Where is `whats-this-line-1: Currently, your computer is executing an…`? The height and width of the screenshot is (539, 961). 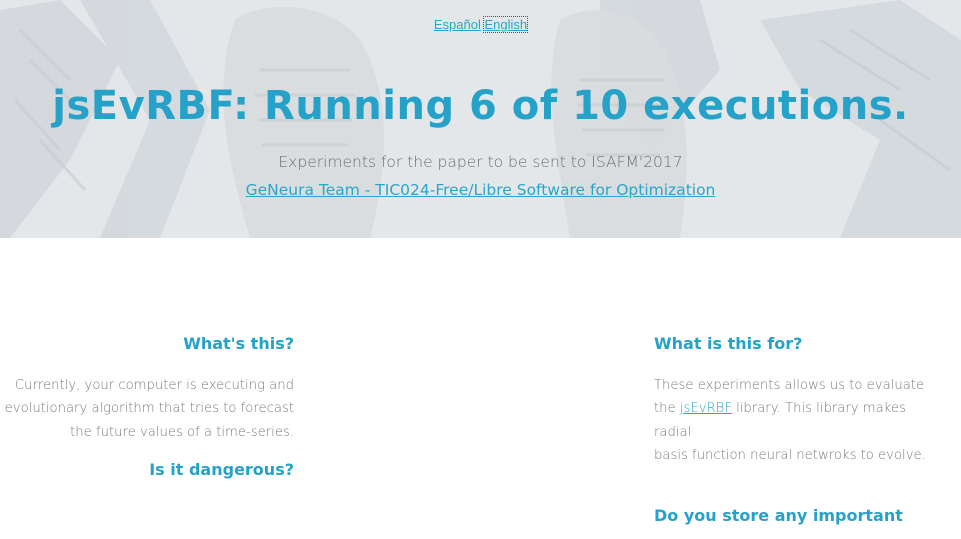
whats-this-line-1: Currently, your computer is executing an… is located at coordinates (154, 385).